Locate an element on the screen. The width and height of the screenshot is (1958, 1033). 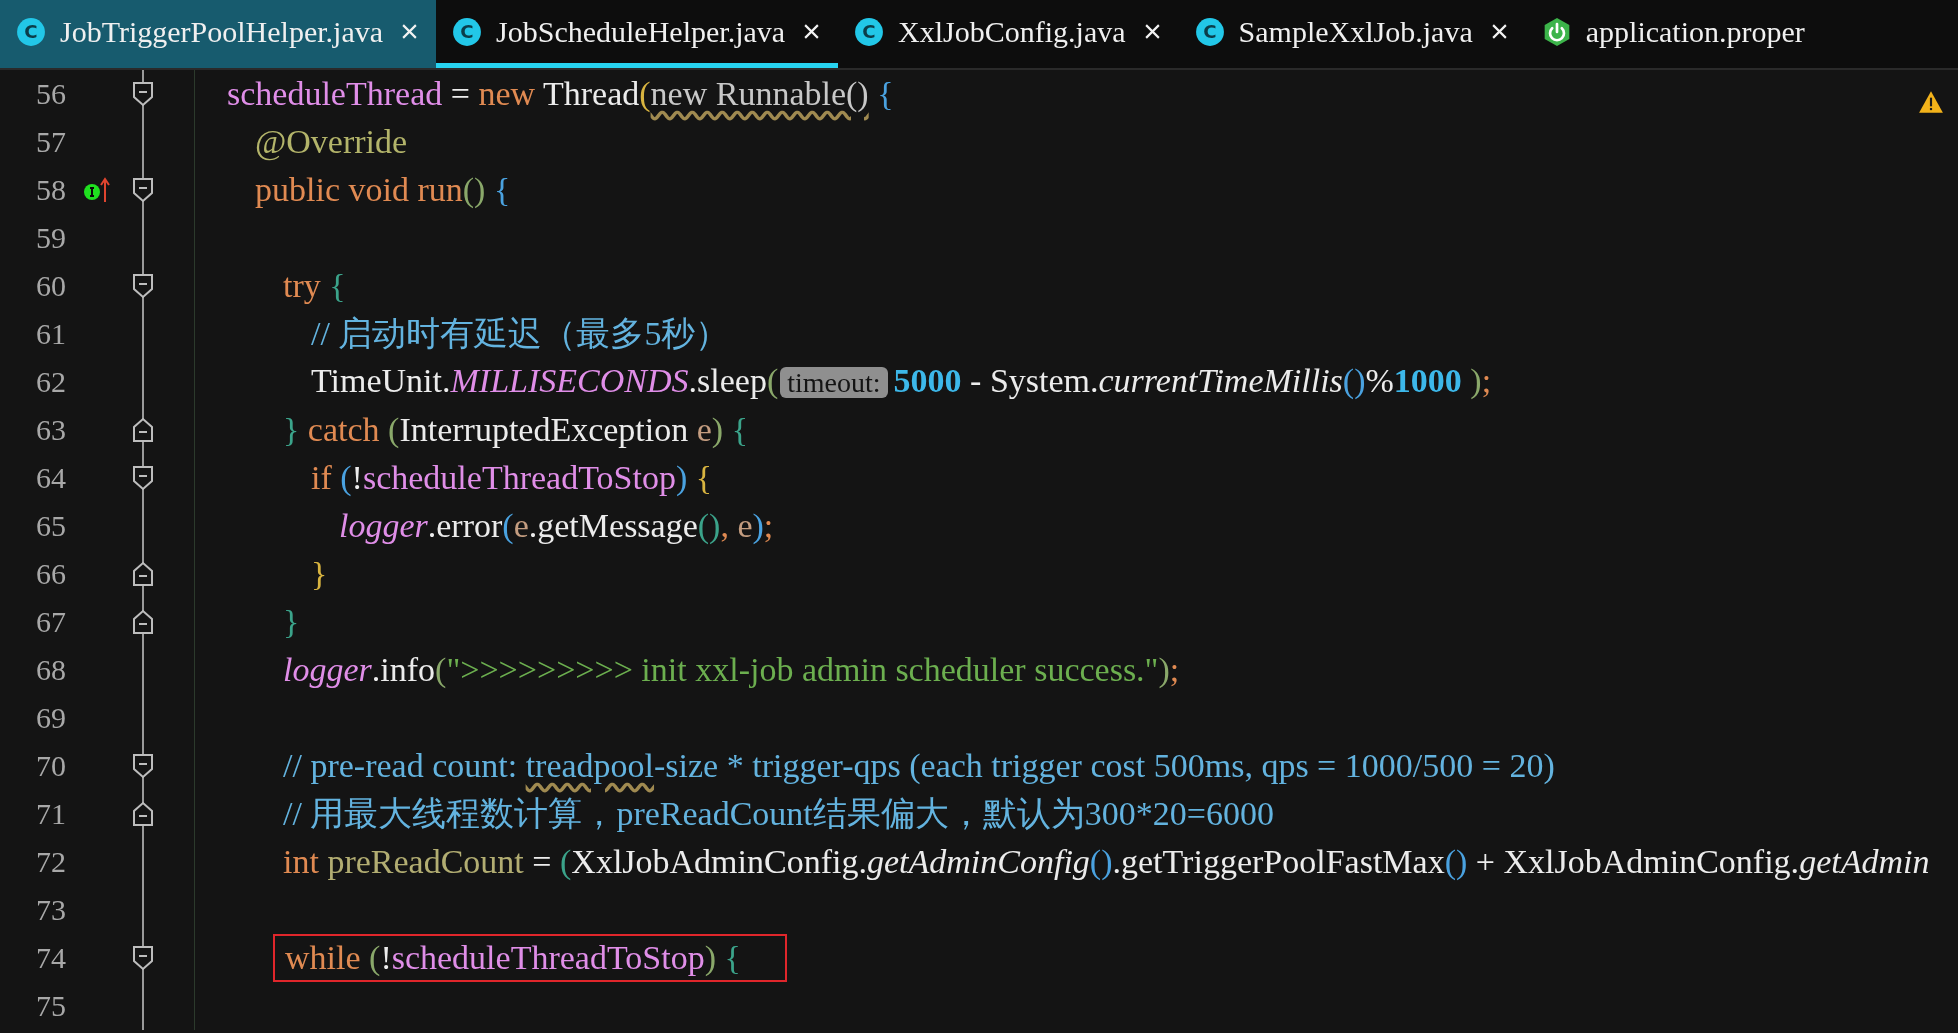
code-line: logger.info(">>>>>>>>> init xxl-job admin scheduler success."); is located at coordinates (731, 670).